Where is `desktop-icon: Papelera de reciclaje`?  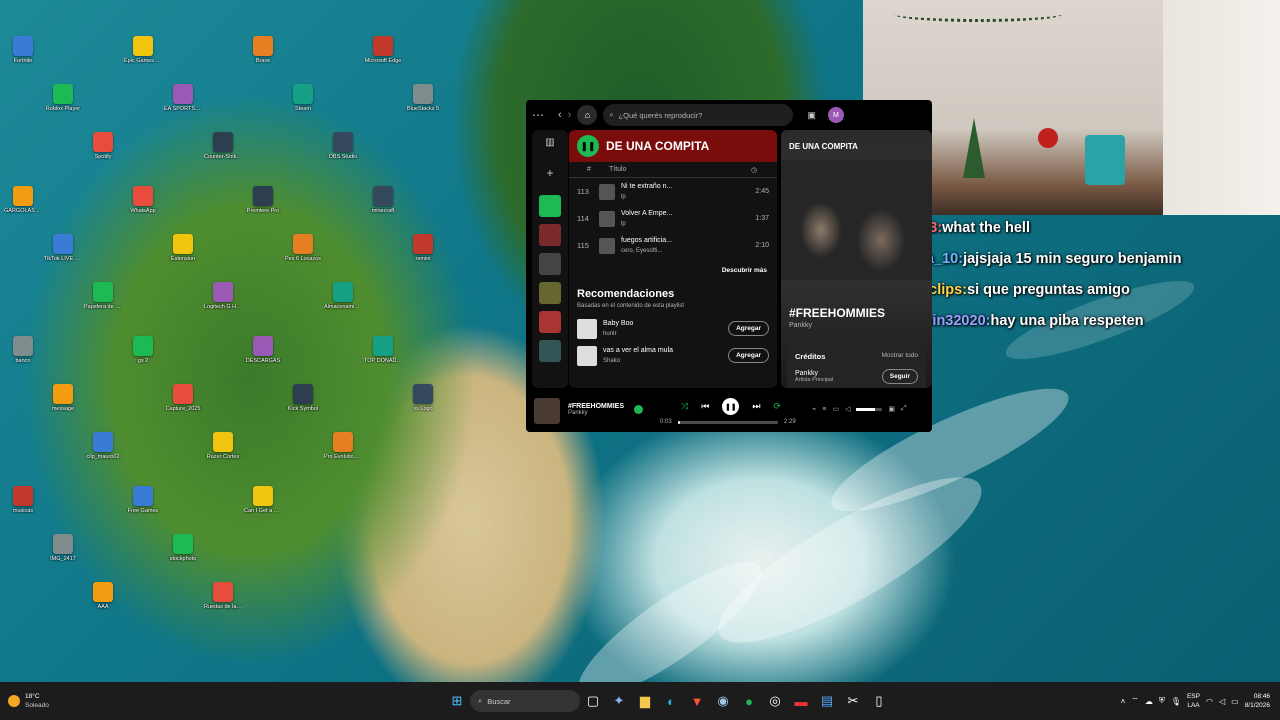 desktop-icon: Papelera de reciclaje is located at coordinates (103, 305).